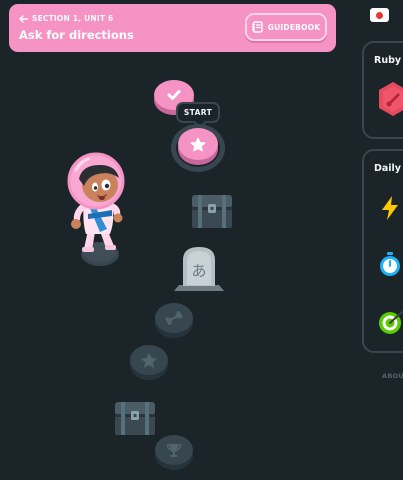 This screenshot has height=480, width=403. I want to click on current-lesson-node, so click(198, 144).